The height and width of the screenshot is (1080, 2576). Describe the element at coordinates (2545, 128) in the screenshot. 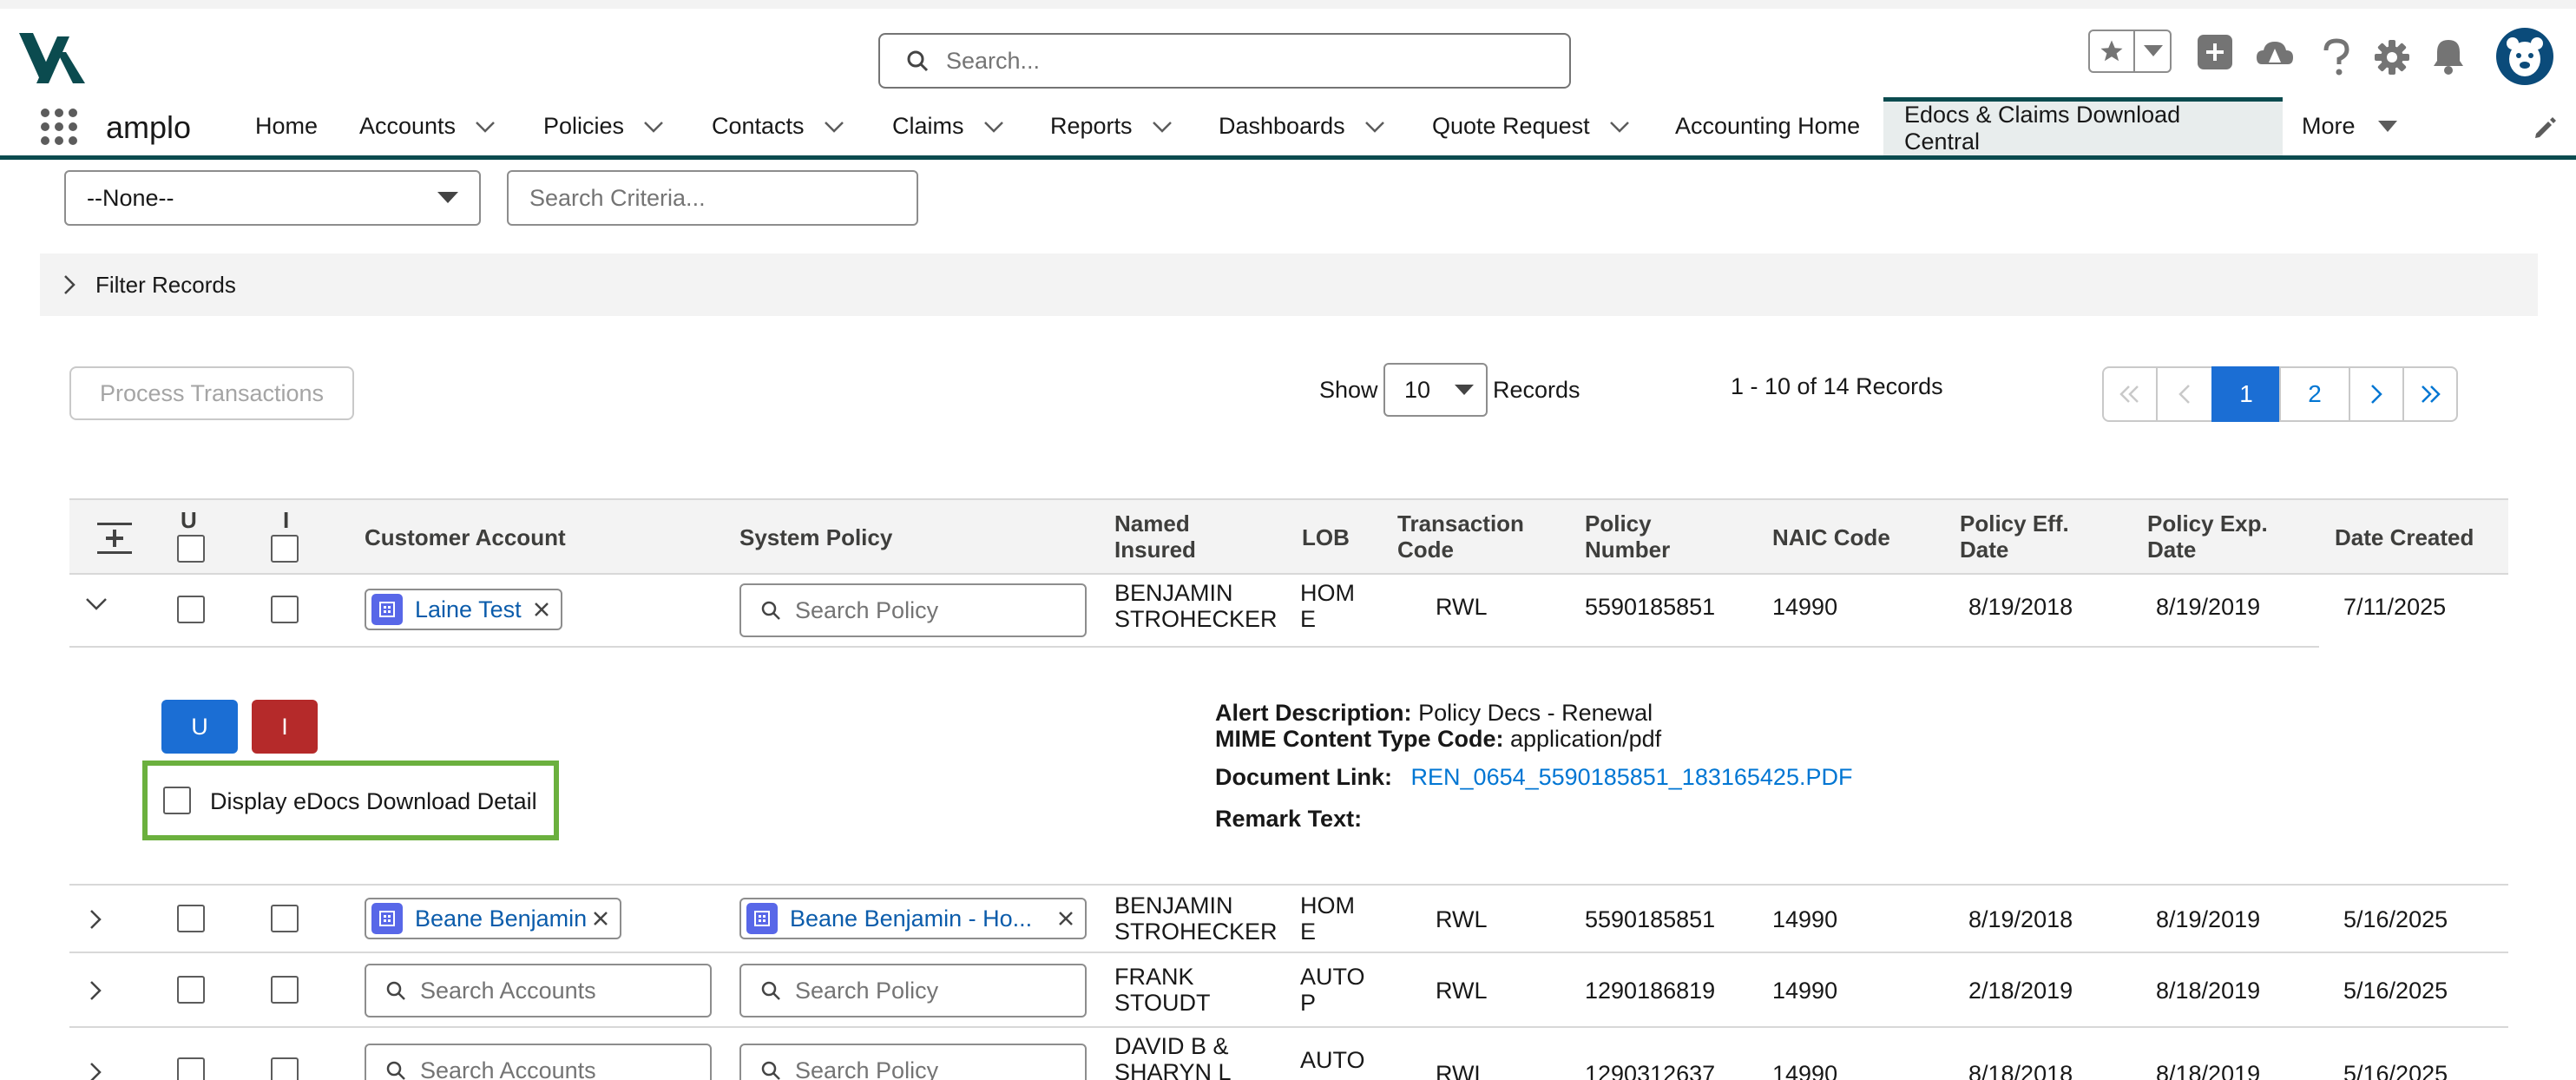

I see `edit-nav-pencil-icon` at that location.